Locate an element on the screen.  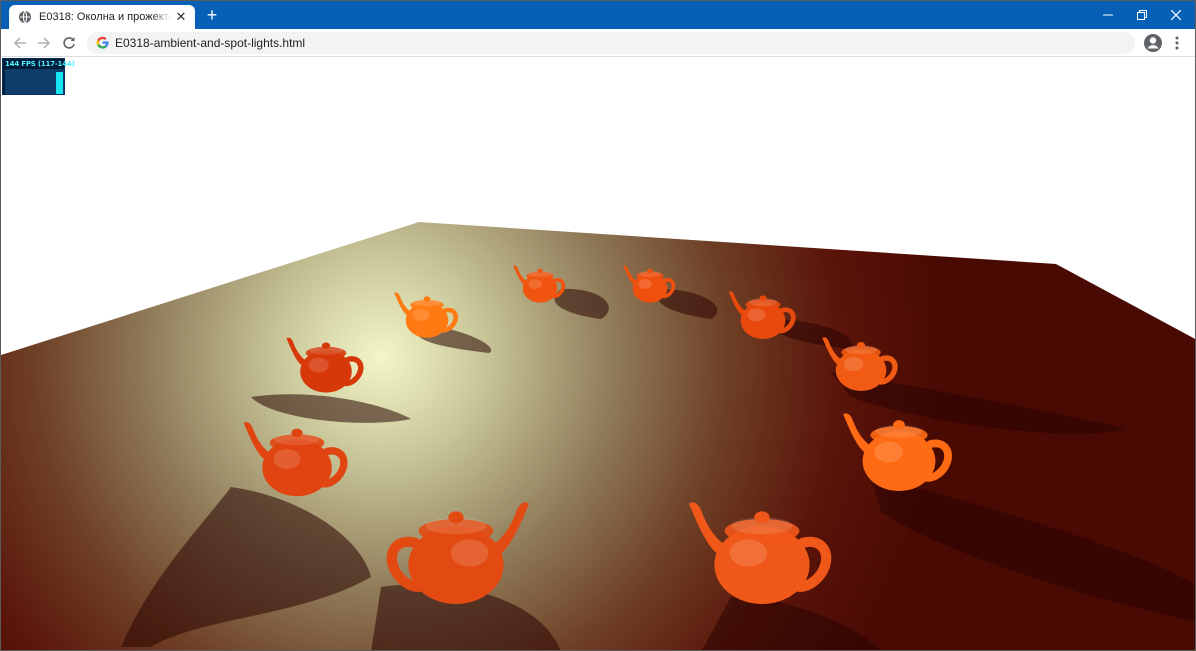
arrow-left-icon is located at coordinates (19, 43).